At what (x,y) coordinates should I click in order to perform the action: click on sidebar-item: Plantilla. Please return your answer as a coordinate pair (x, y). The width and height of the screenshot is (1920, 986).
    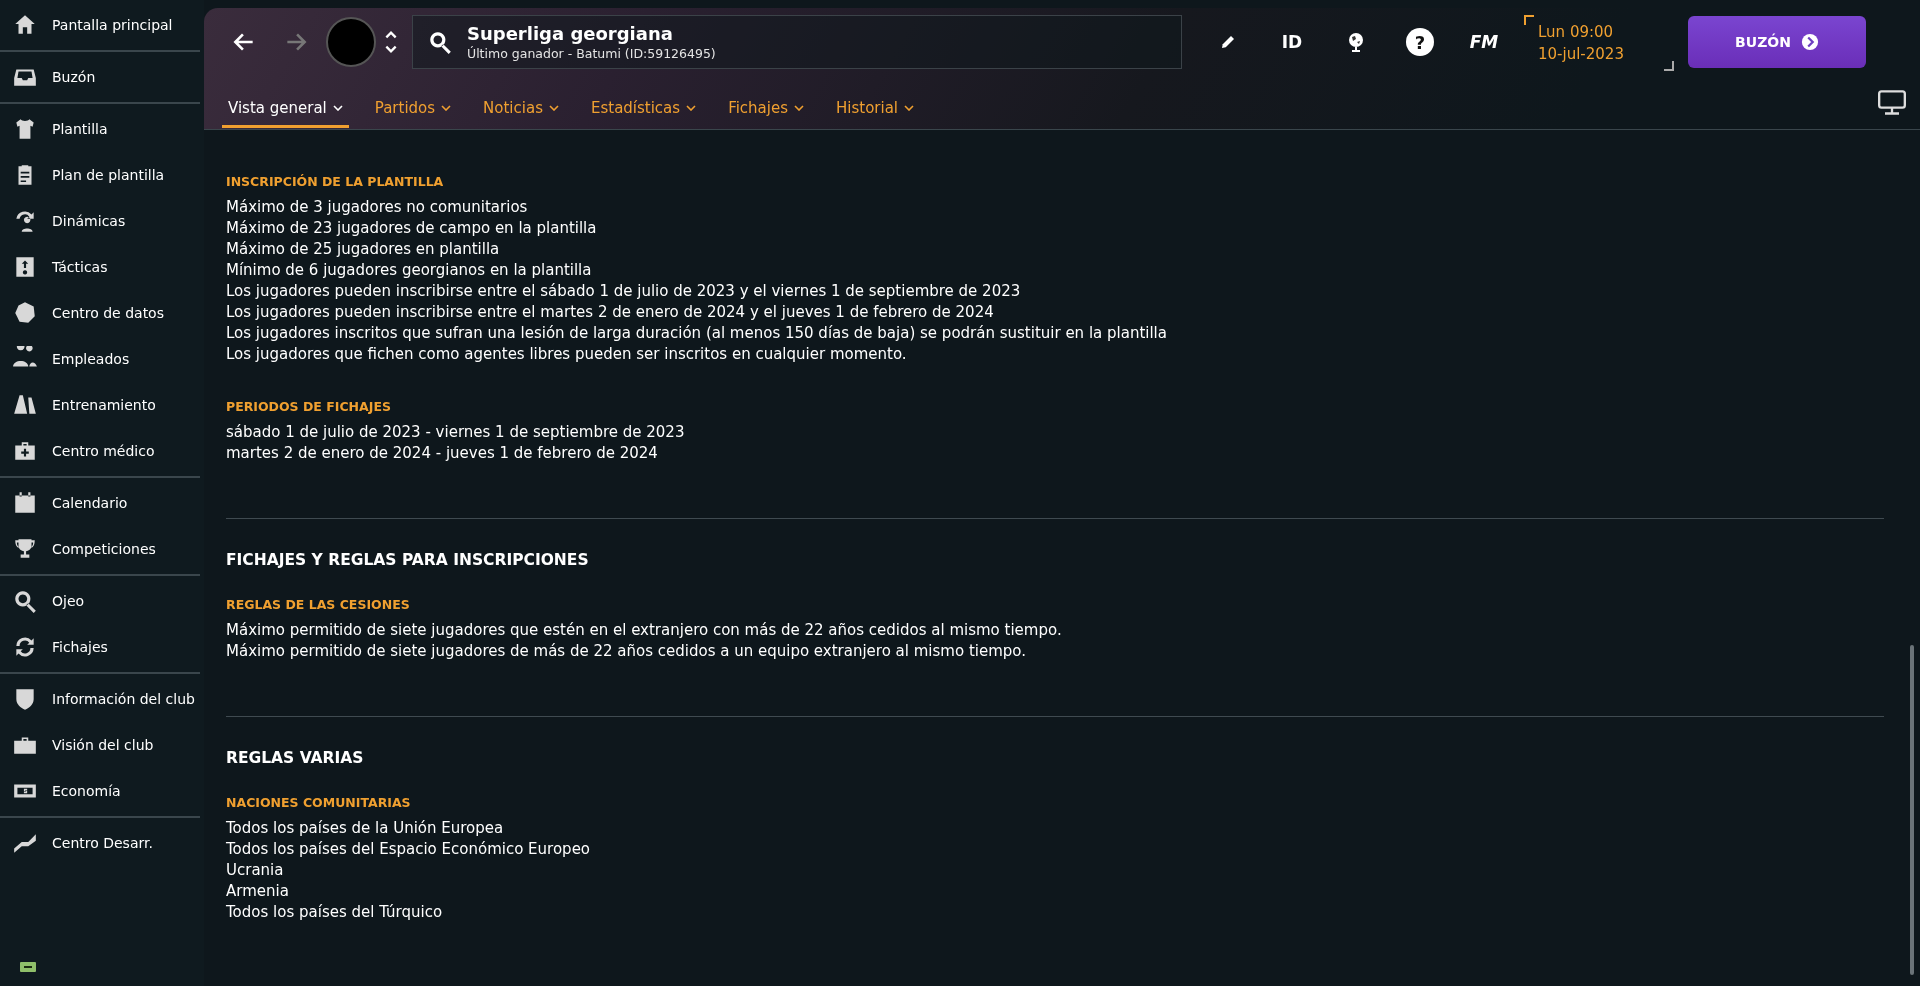
    Looking at the image, I should click on (100, 129).